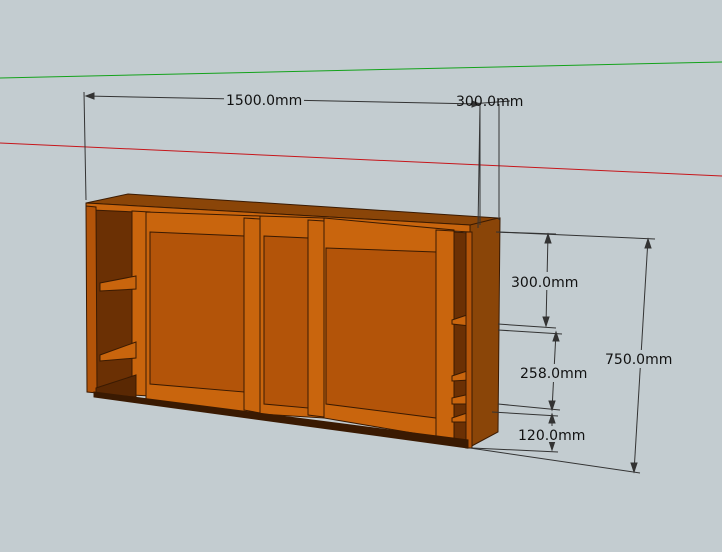 This screenshot has width=722, height=552. I want to click on door-left-stile, so click(252, 315).